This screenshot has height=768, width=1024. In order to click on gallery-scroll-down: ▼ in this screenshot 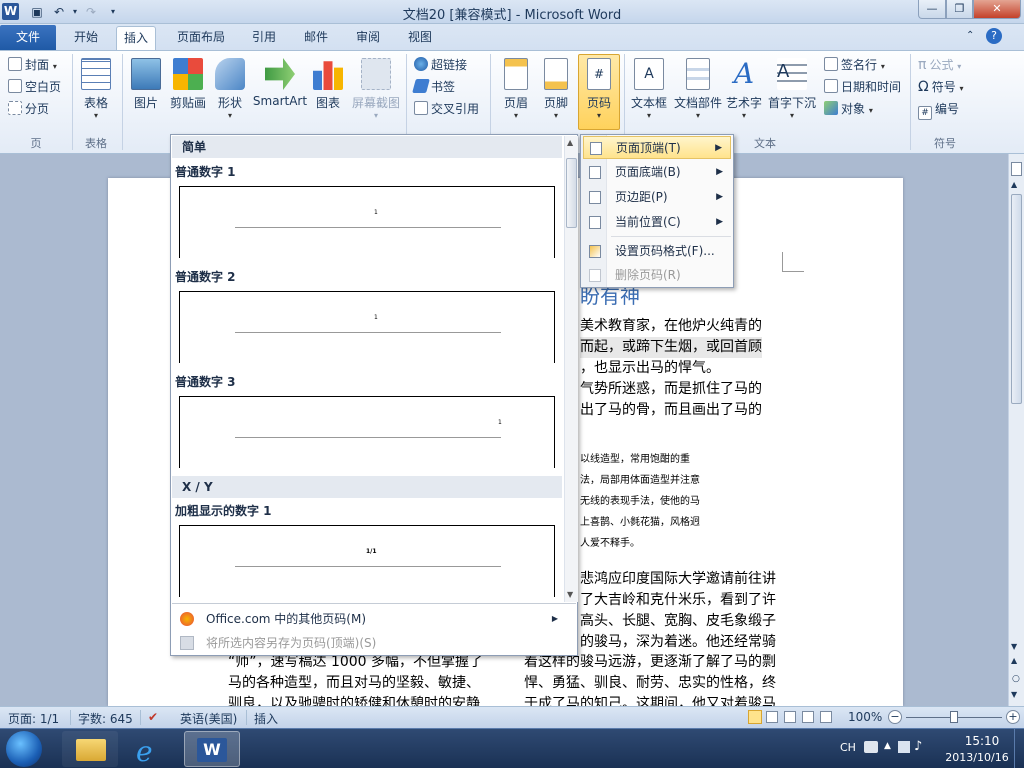, I will do `click(570, 594)`.